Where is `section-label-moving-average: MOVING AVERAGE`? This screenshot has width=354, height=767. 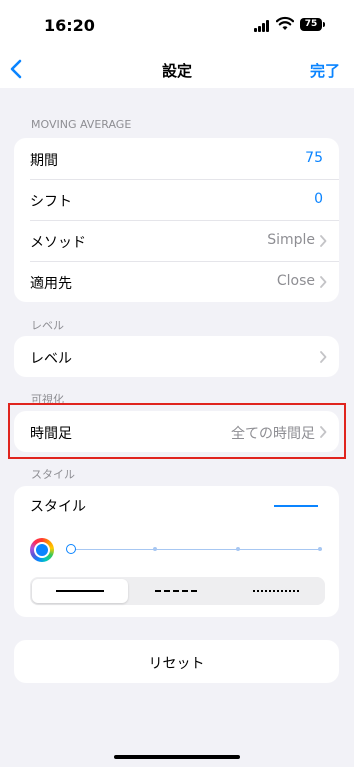
section-label-moving-average: MOVING AVERAGE is located at coordinates (81, 124).